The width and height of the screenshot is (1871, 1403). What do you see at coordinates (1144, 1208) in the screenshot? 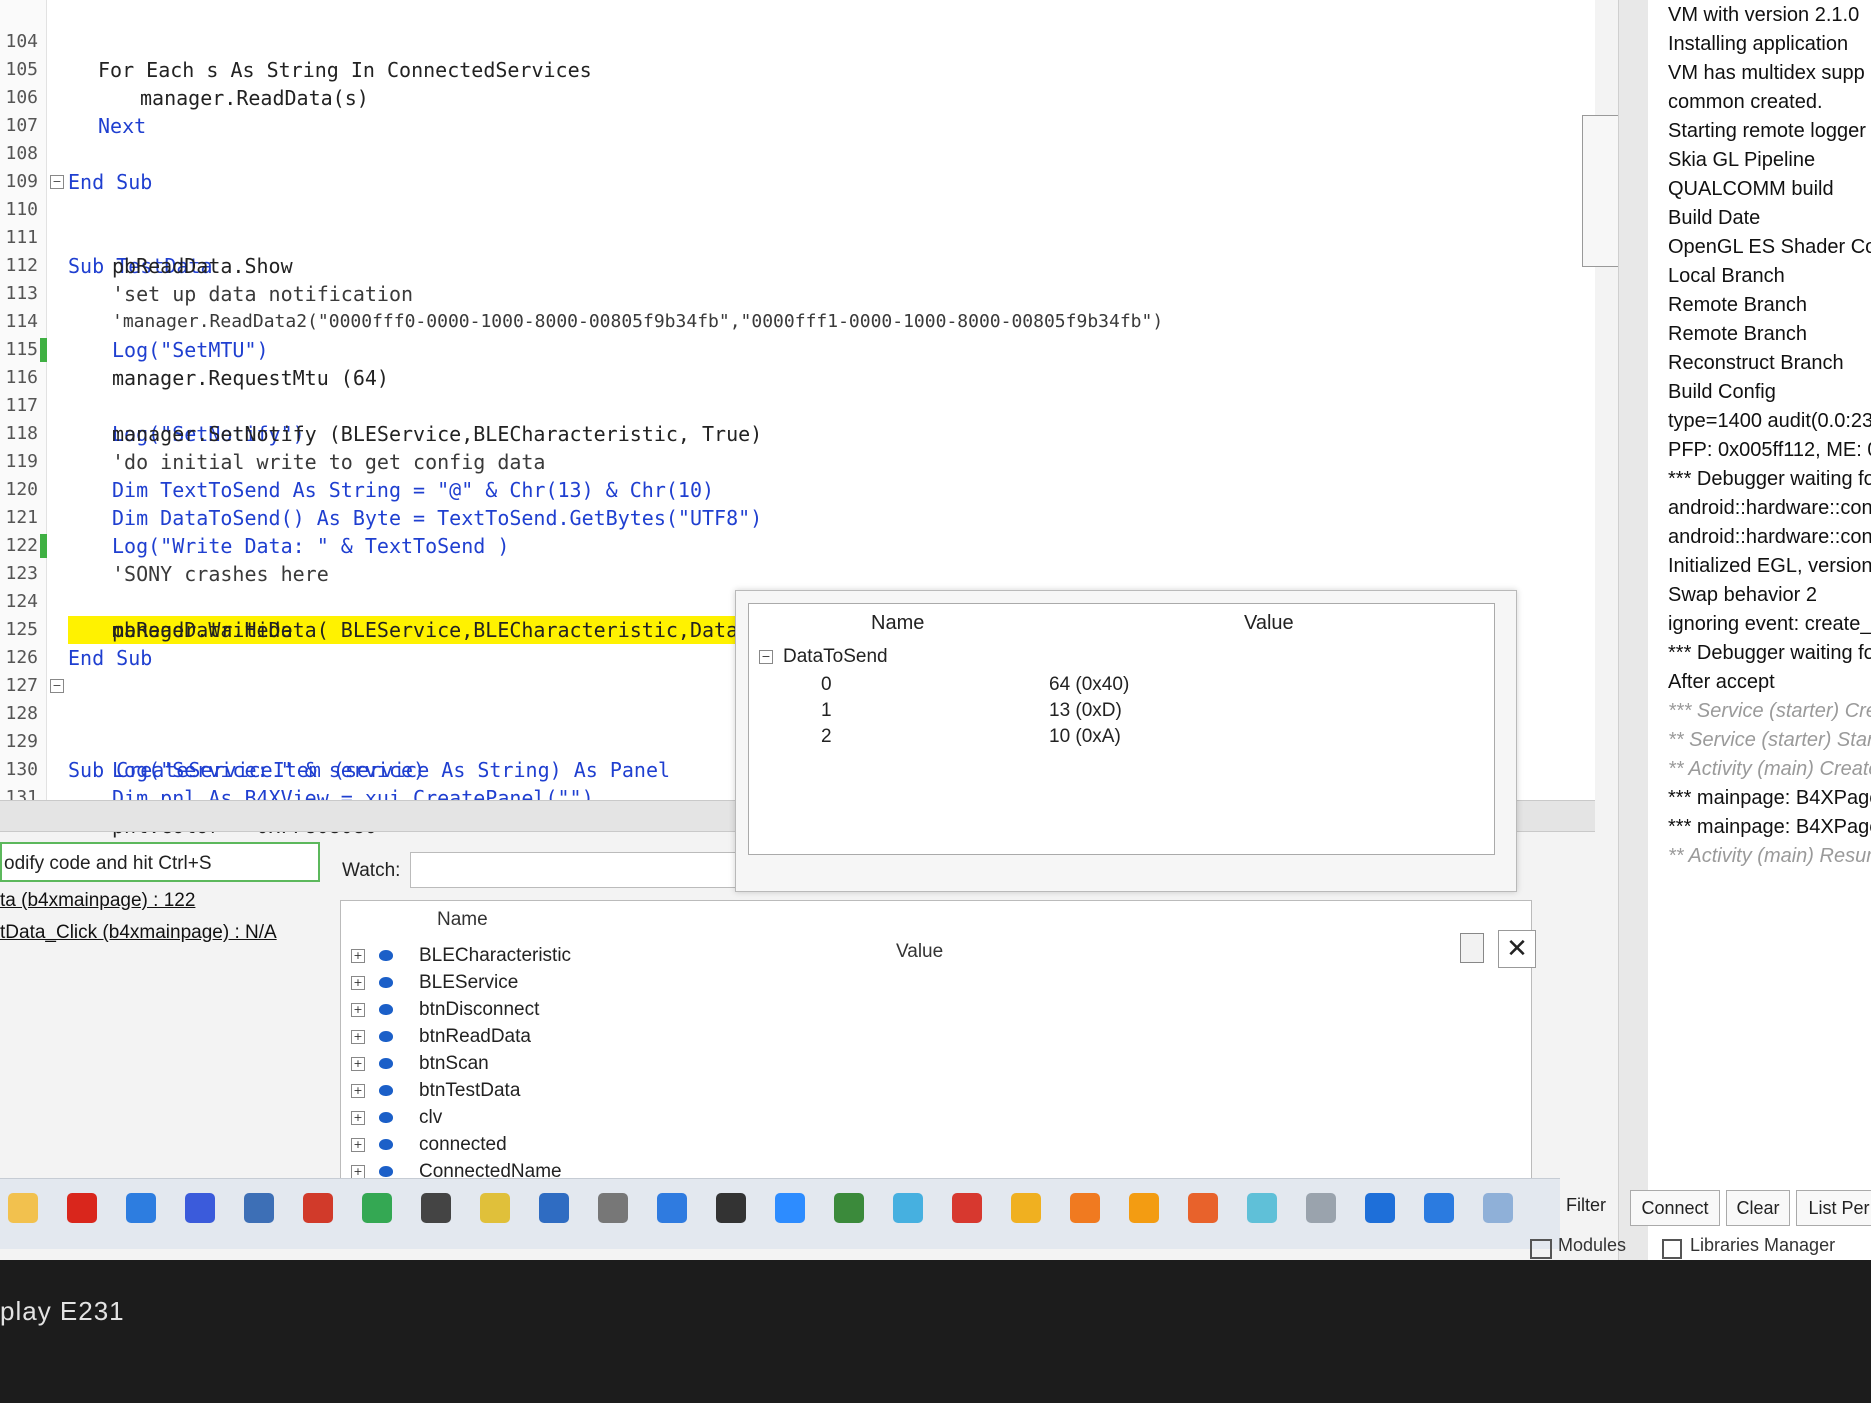
I see `vlc-icon` at bounding box center [1144, 1208].